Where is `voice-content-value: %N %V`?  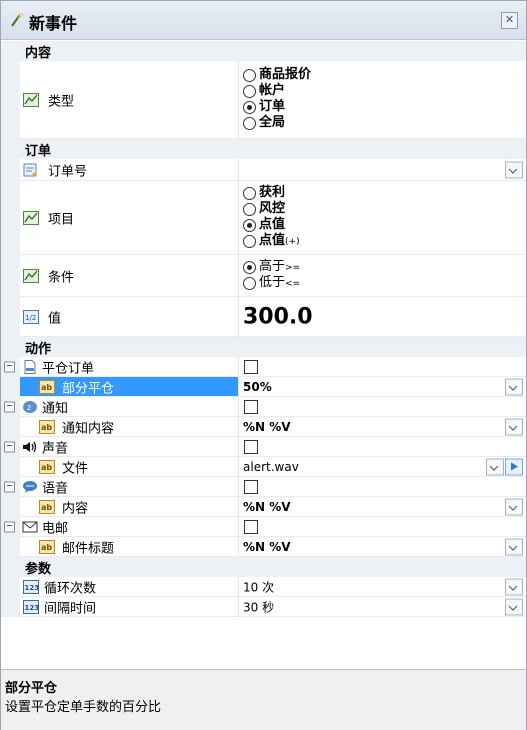 voice-content-value: %N %V is located at coordinates (267, 507).